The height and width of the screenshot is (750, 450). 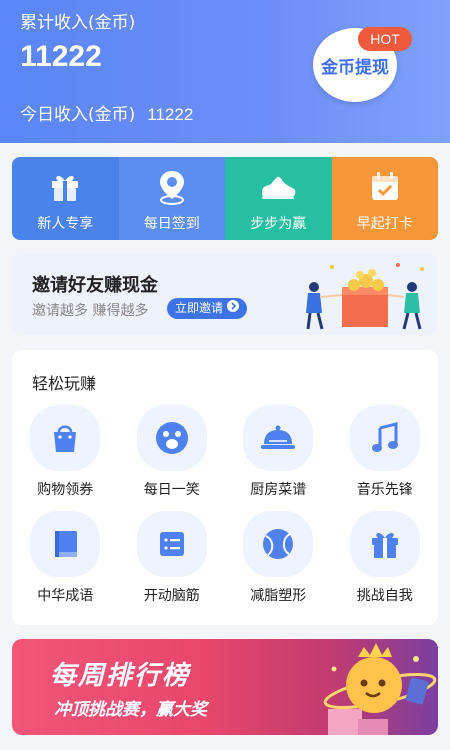 I want to click on easy-item-label: 挑战自我, so click(x=384, y=596).